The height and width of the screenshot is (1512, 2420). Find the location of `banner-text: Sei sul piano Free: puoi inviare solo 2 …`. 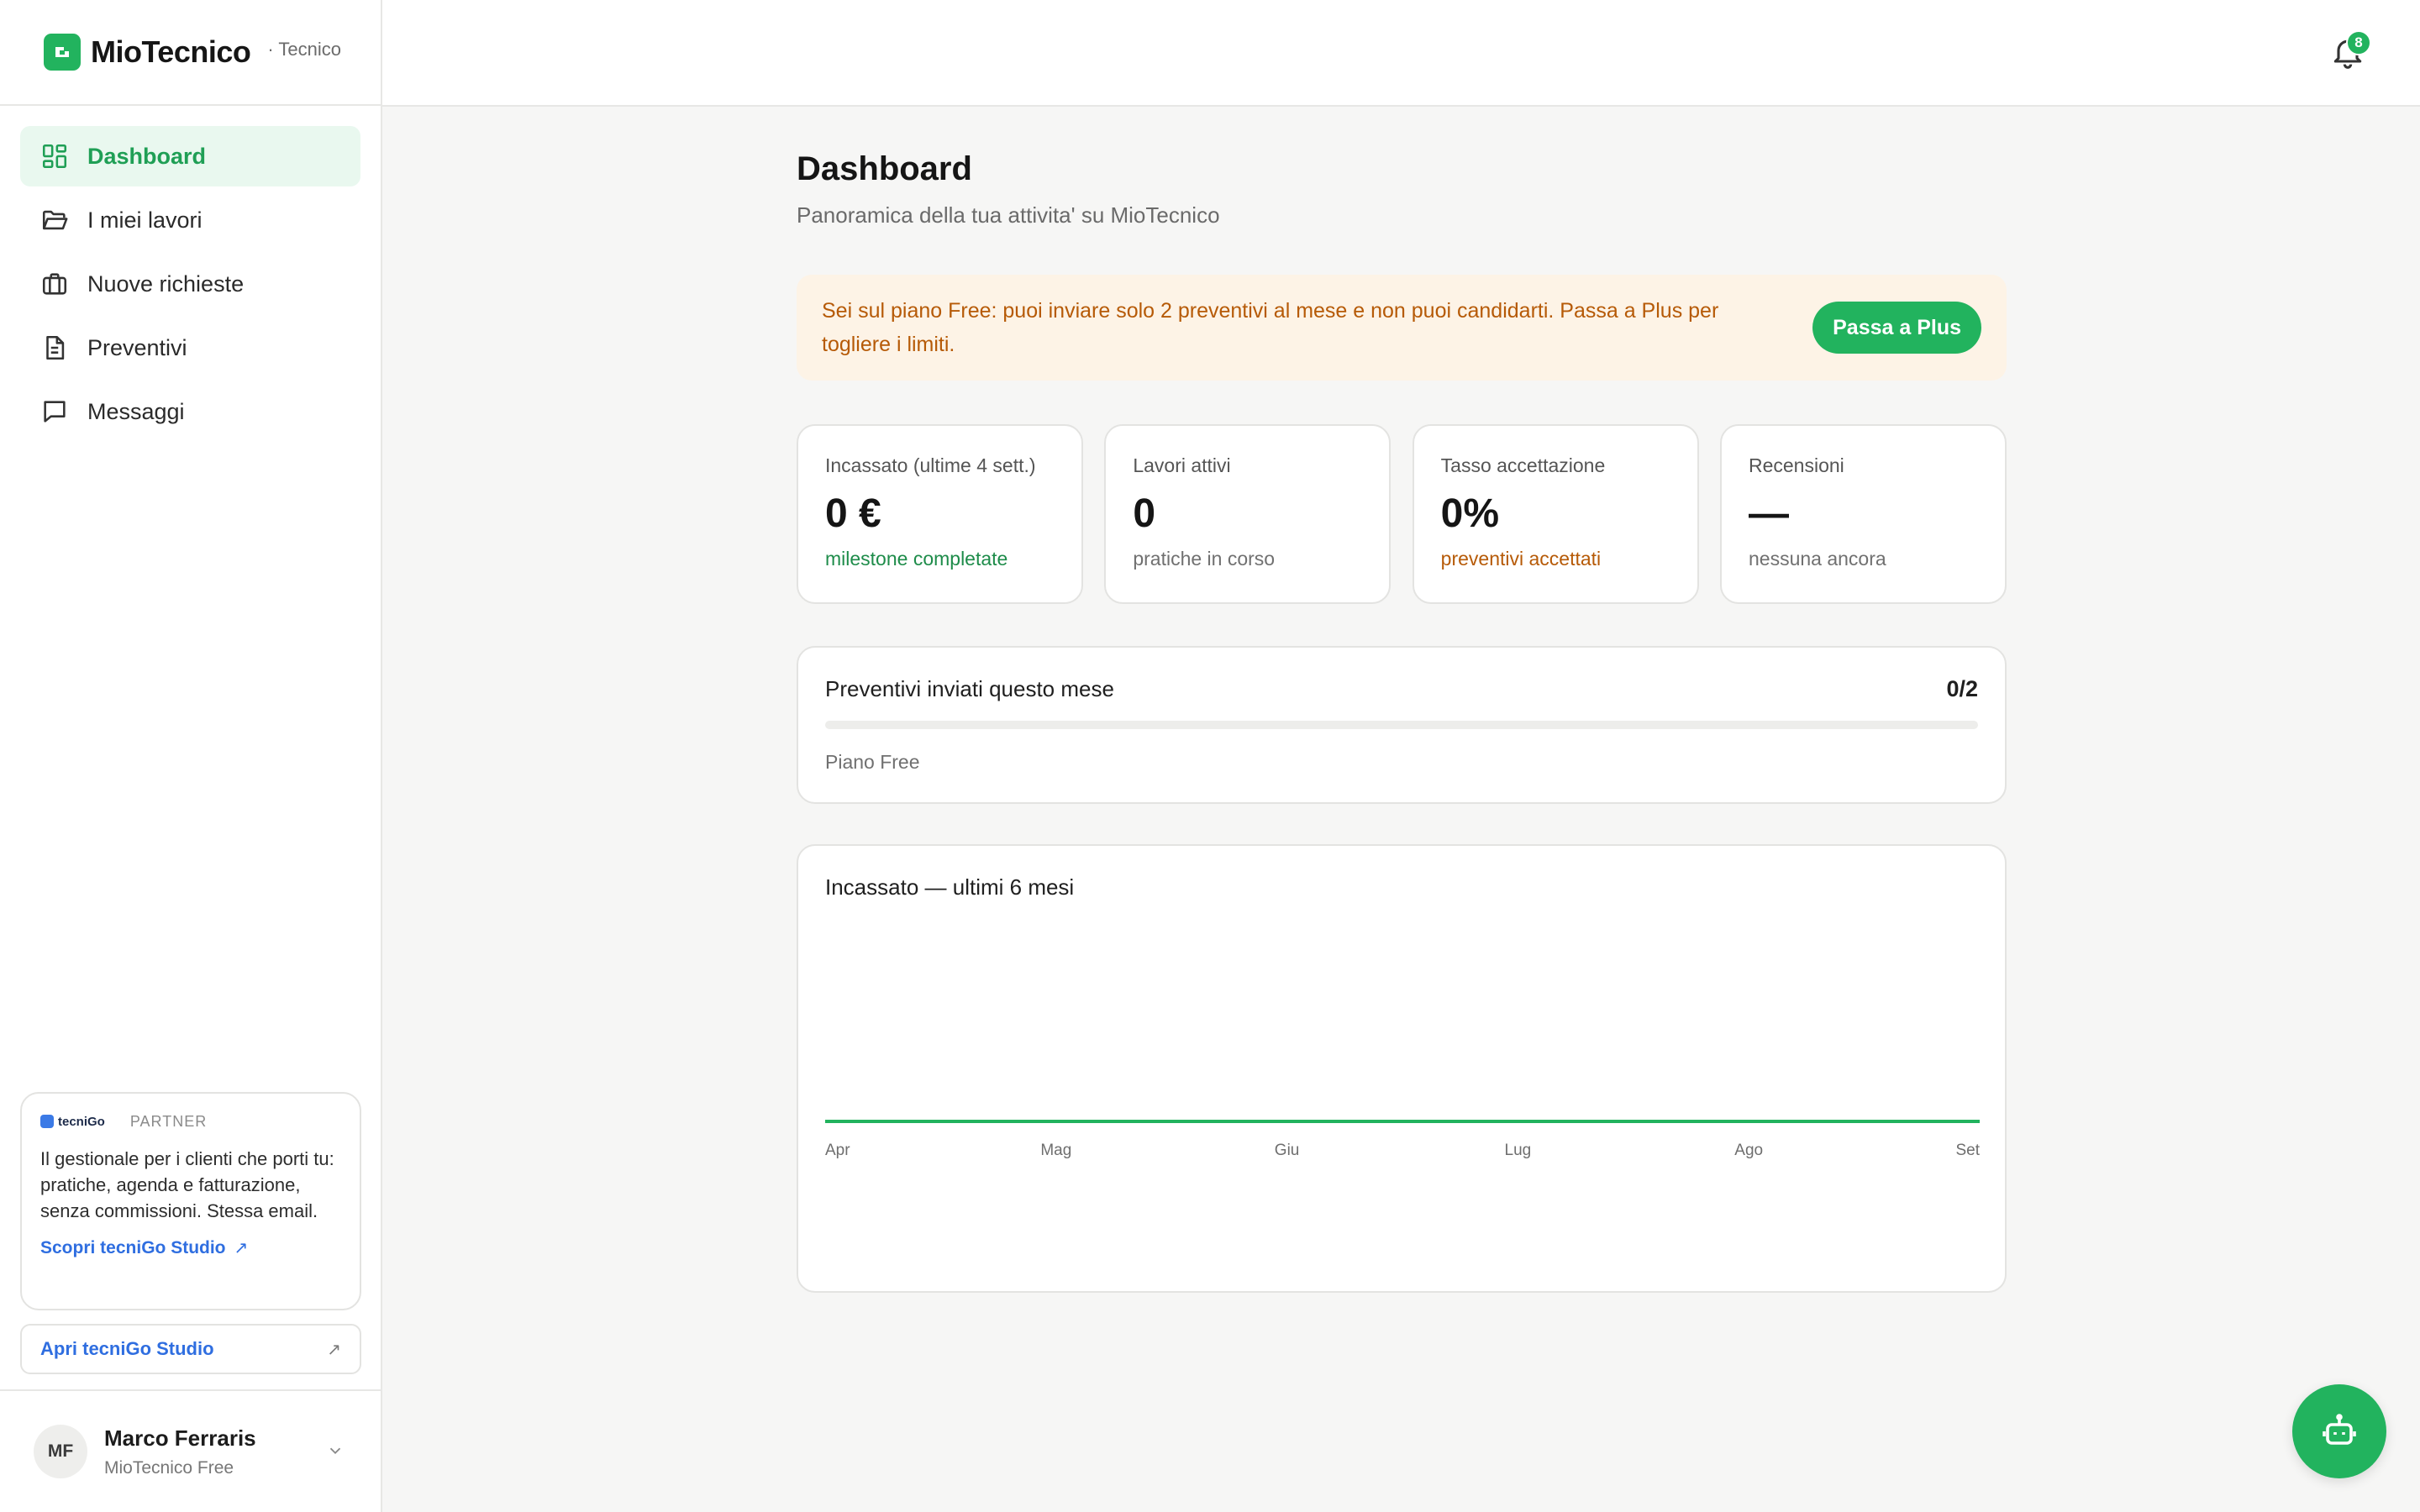

banner-text: Sei sul piano Free: puoi inviare solo 2 … is located at coordinates (1270, 327).